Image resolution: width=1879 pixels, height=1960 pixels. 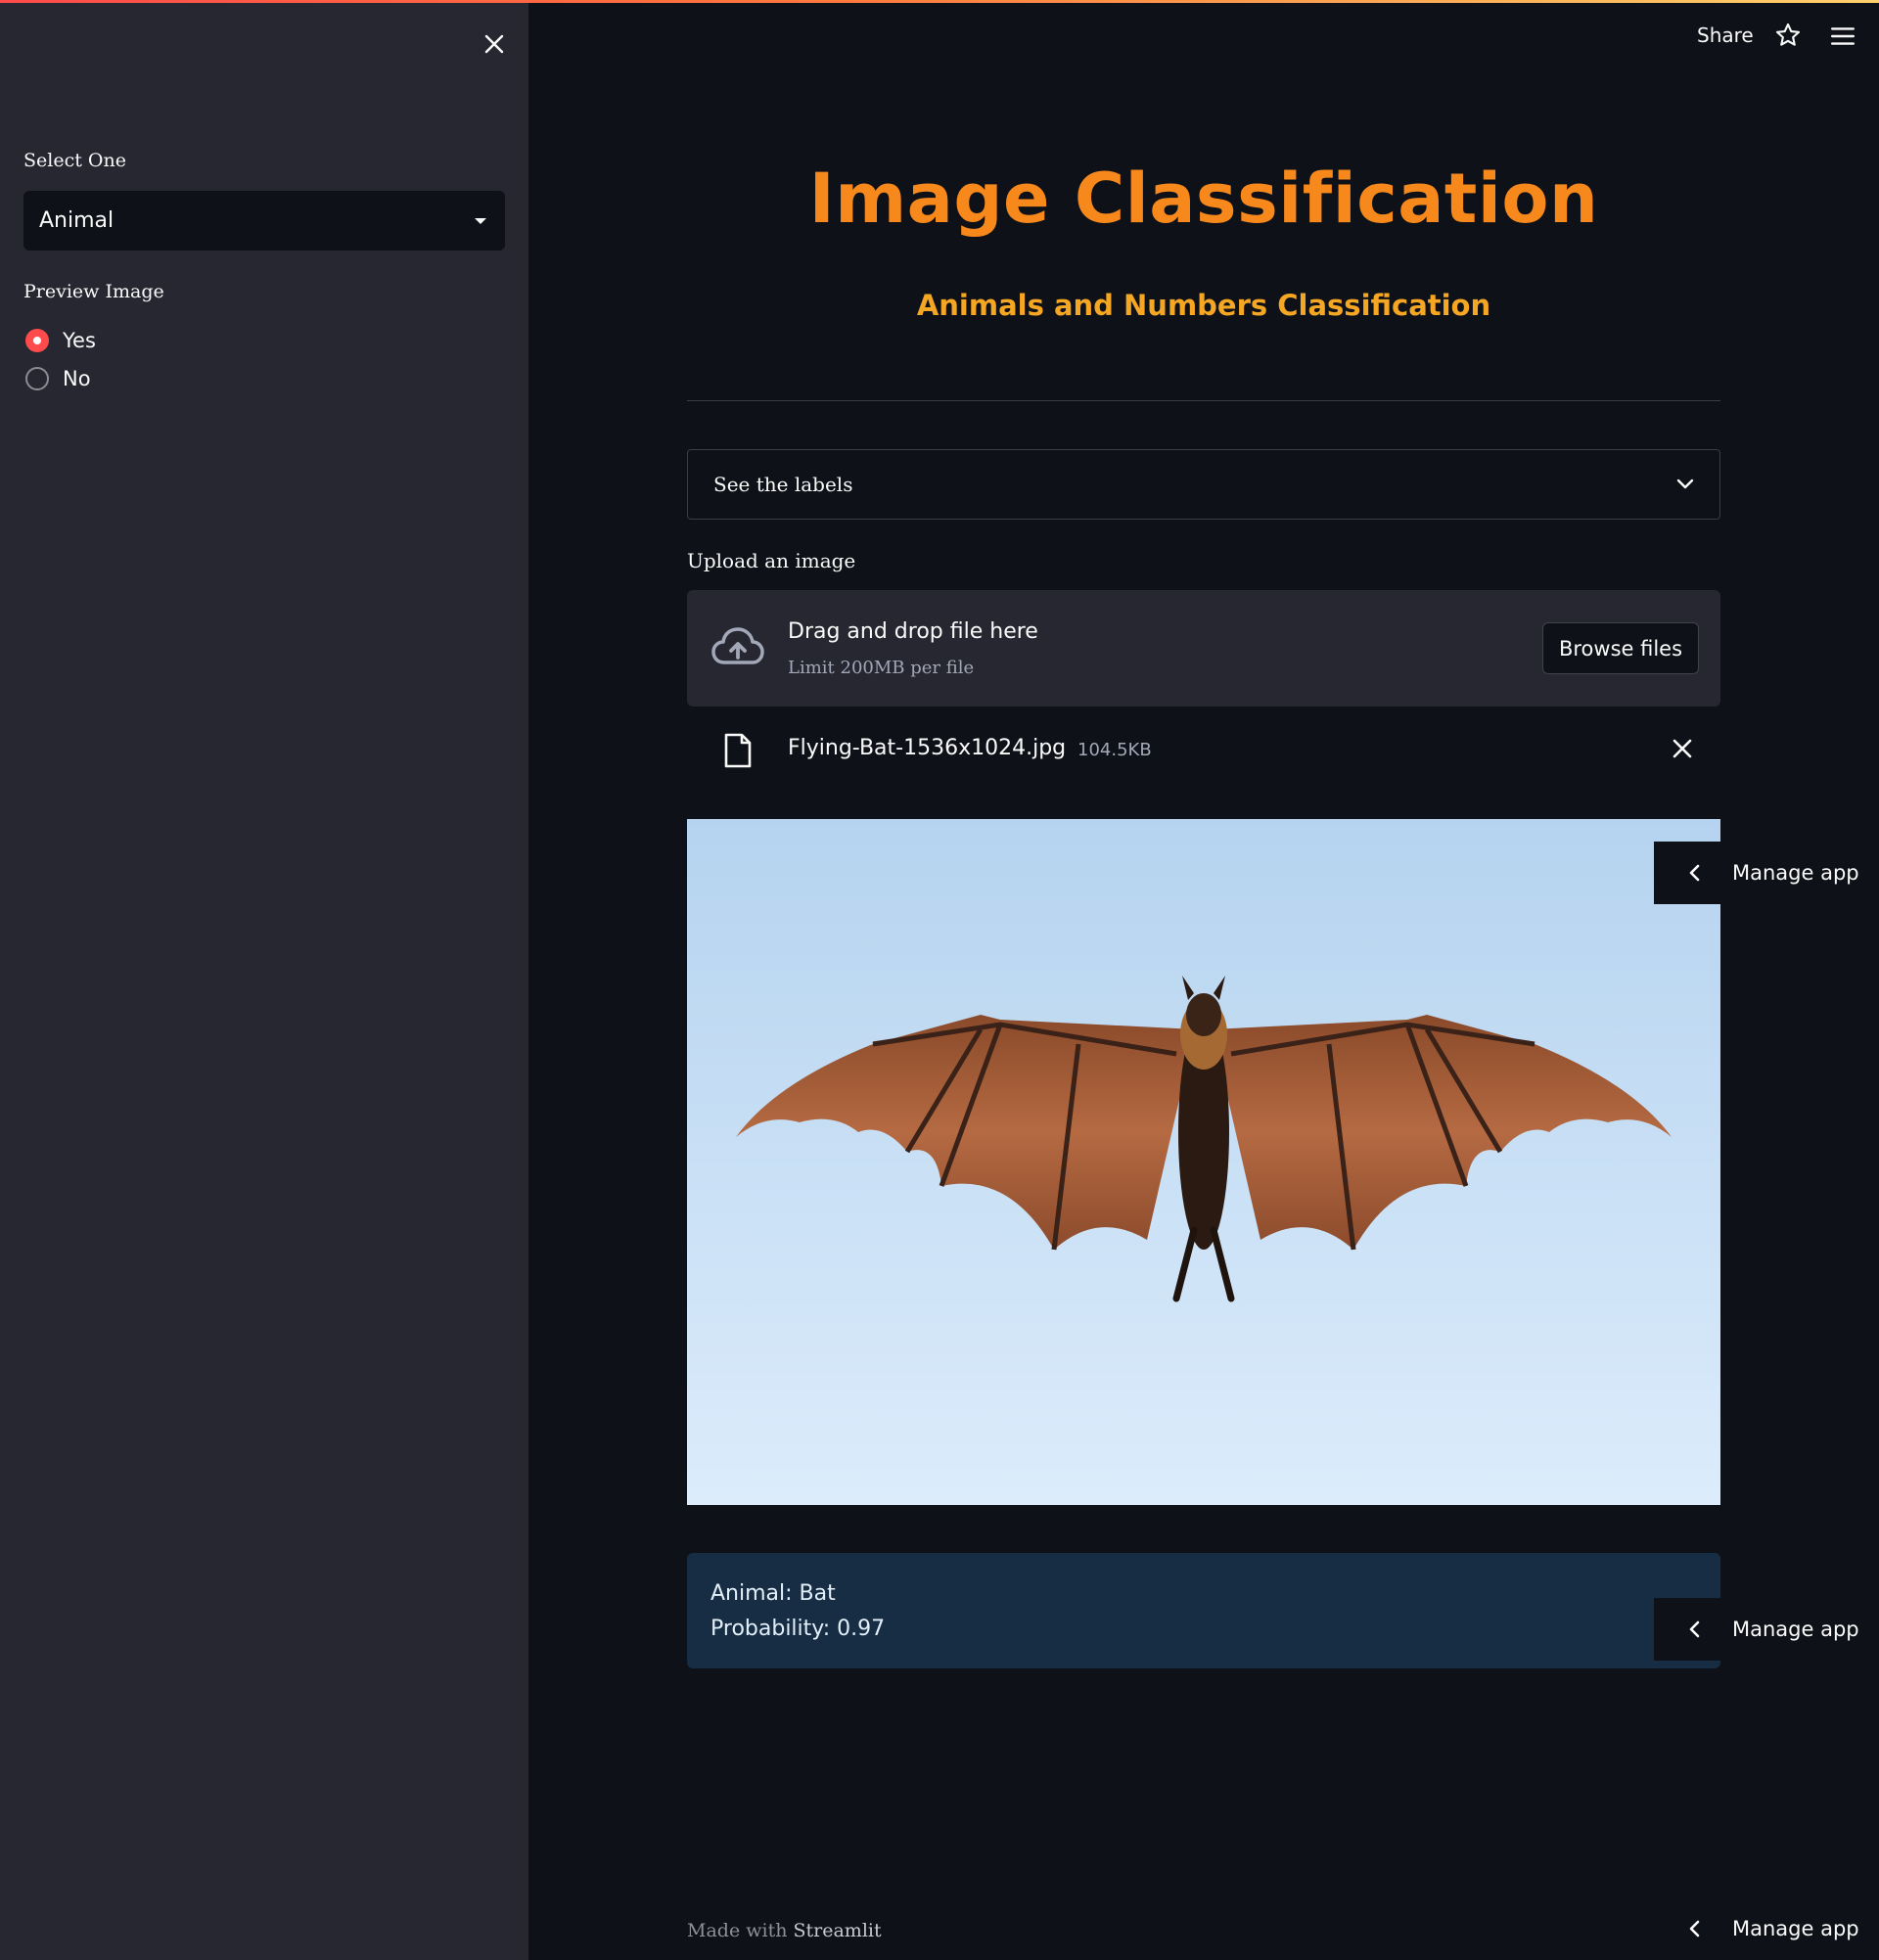 What do you see at coordinates (927, 748) in the screenshot?
I see `file-name: Flying-Bat-1536x1024.jpg` at bounding box center [927, 748].